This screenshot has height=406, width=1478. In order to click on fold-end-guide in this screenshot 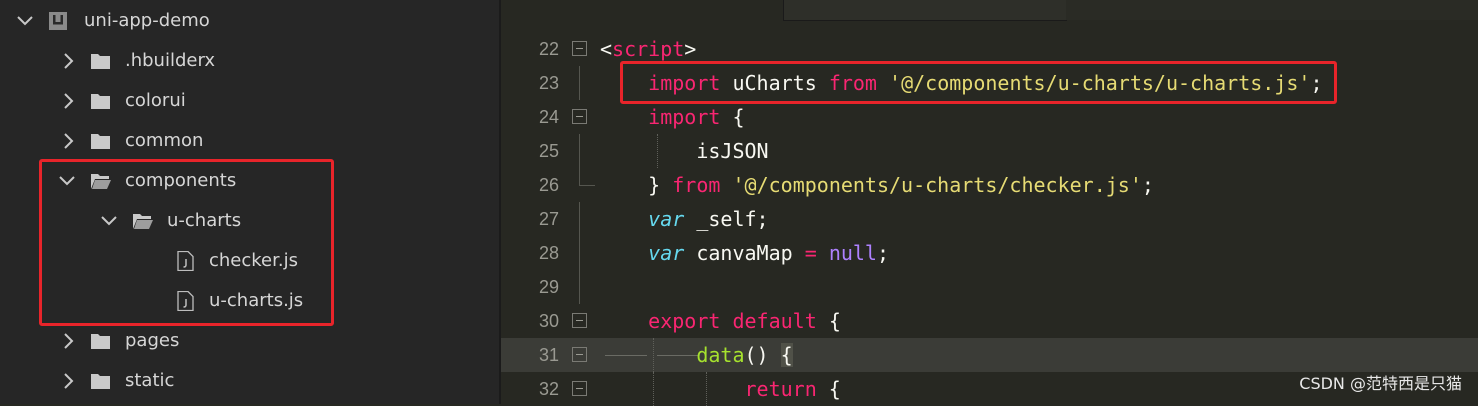, I will do `click(587, 177)`.